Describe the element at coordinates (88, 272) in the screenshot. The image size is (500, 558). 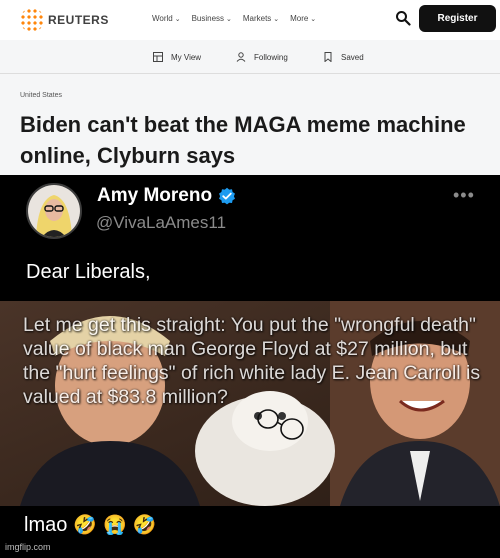
I see `tweet-text: Dear Liberals,` at that location.